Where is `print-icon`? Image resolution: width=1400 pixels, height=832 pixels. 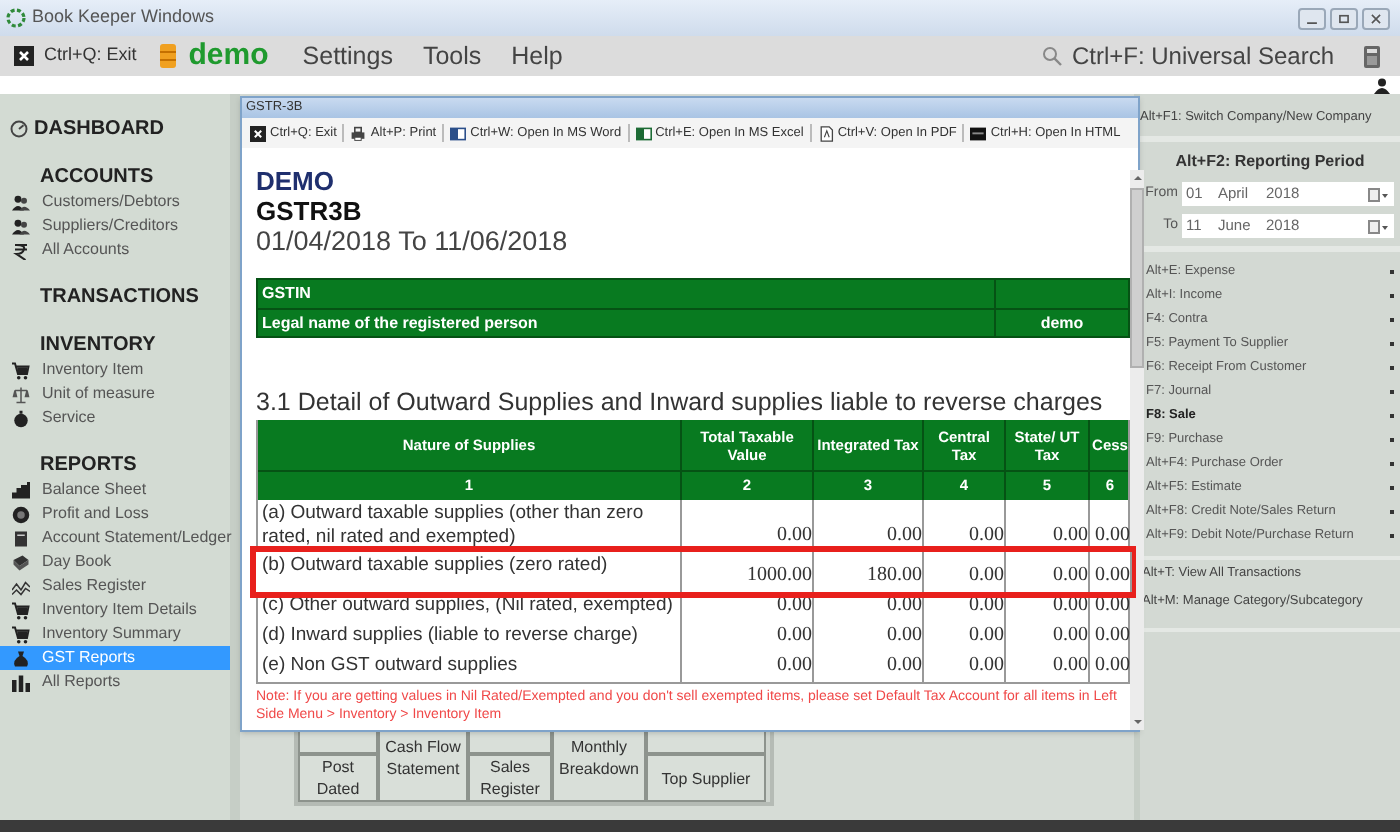 print-icon is located at coordinates (358, 133).